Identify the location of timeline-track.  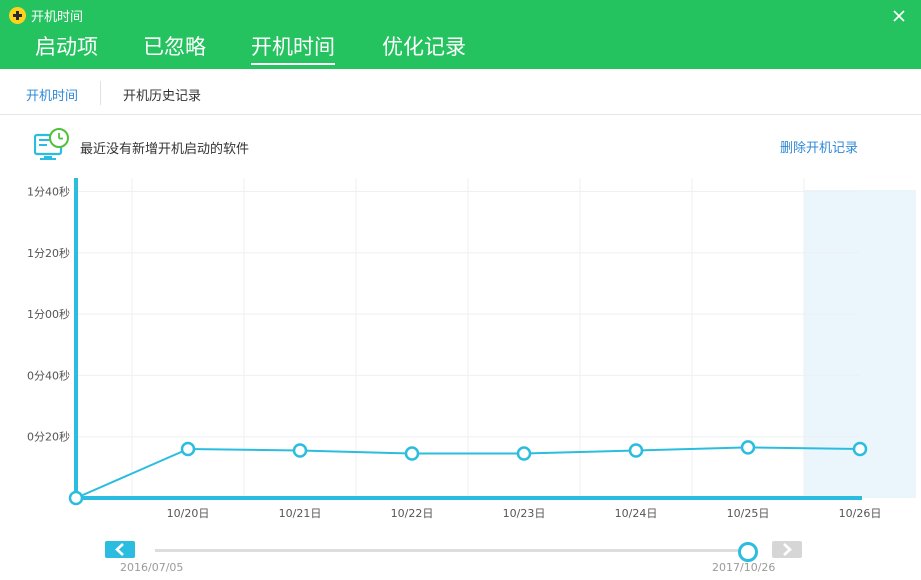
(450, 550).